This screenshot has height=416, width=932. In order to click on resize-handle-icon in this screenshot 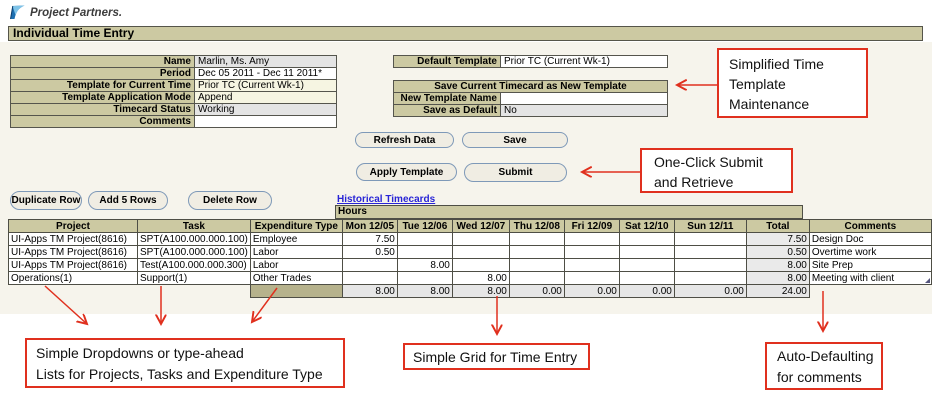, I will do `click(927, 280)`.